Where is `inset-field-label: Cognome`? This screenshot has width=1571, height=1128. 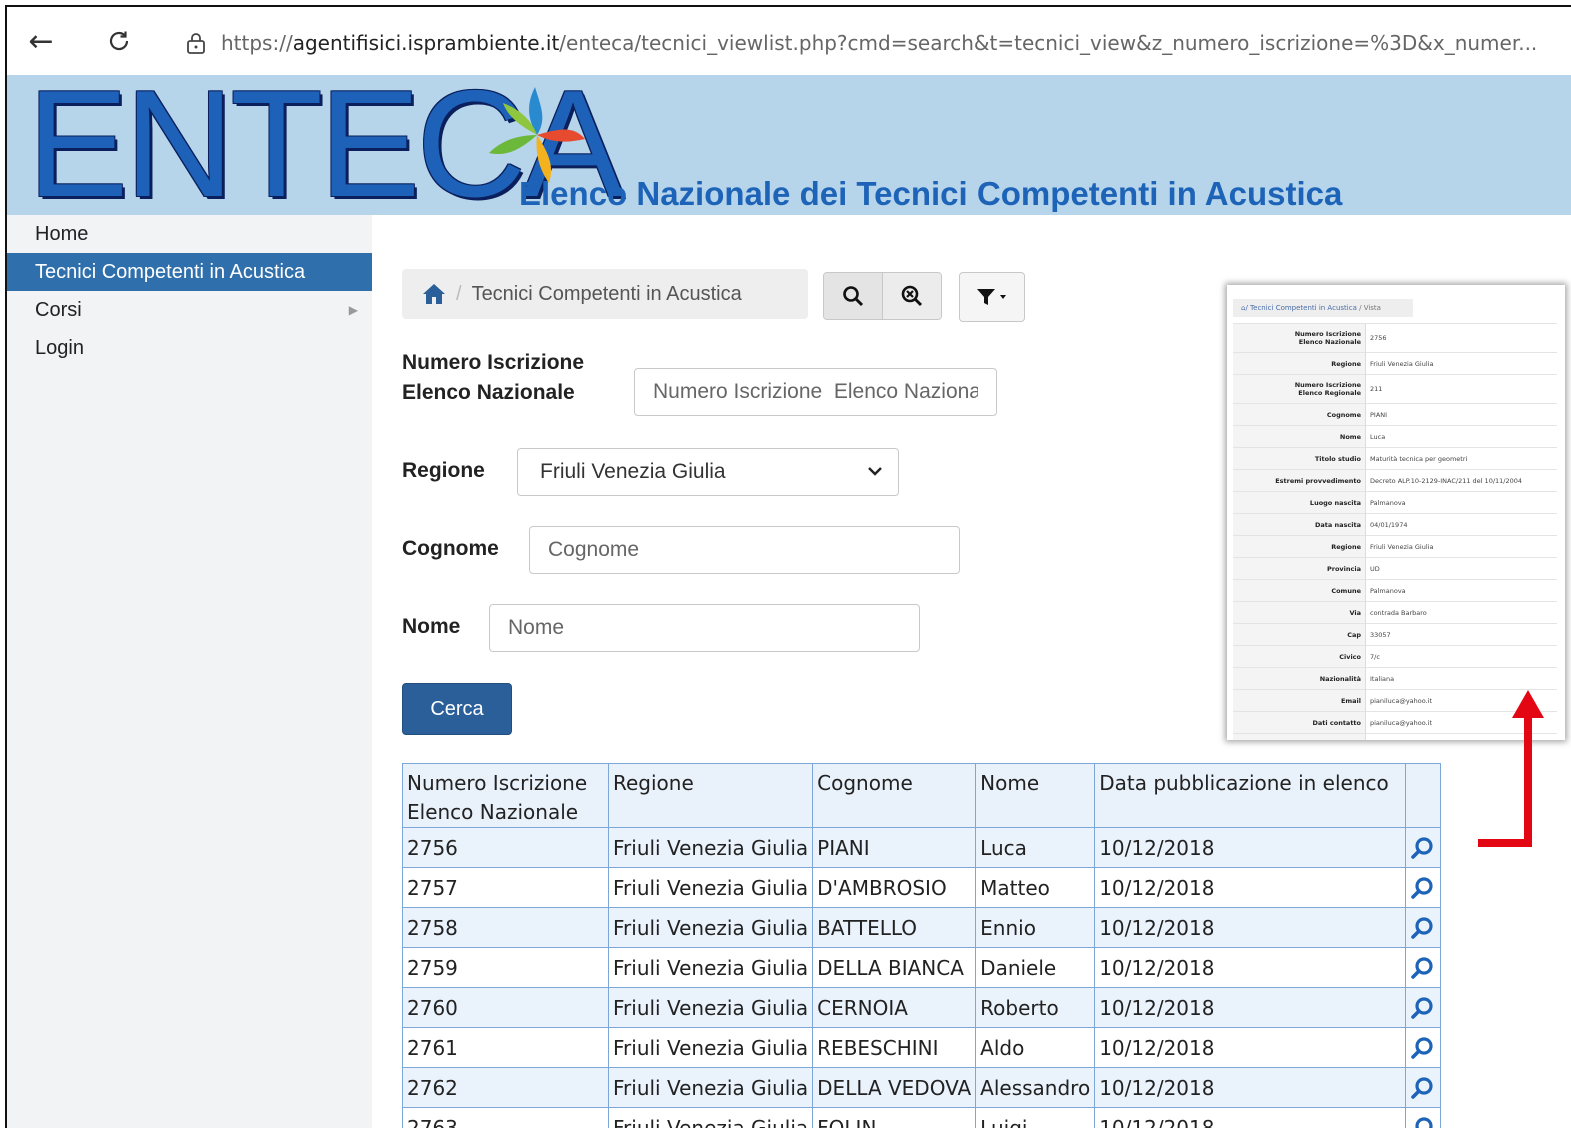 inset-field-label: Cognome is located at coordinates (1299, 414).